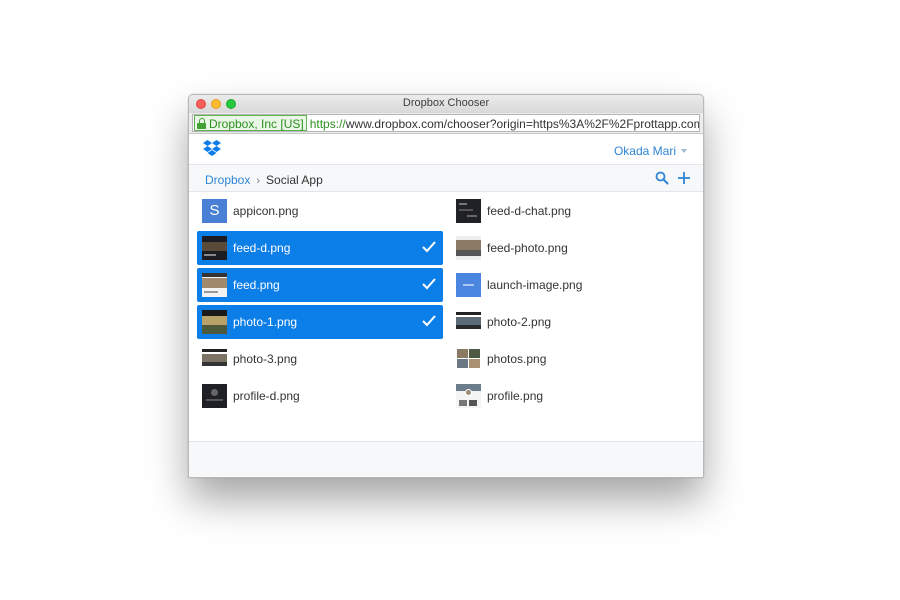  I want to click on file-row-appicon: S appicon.png, so click(320, 211).